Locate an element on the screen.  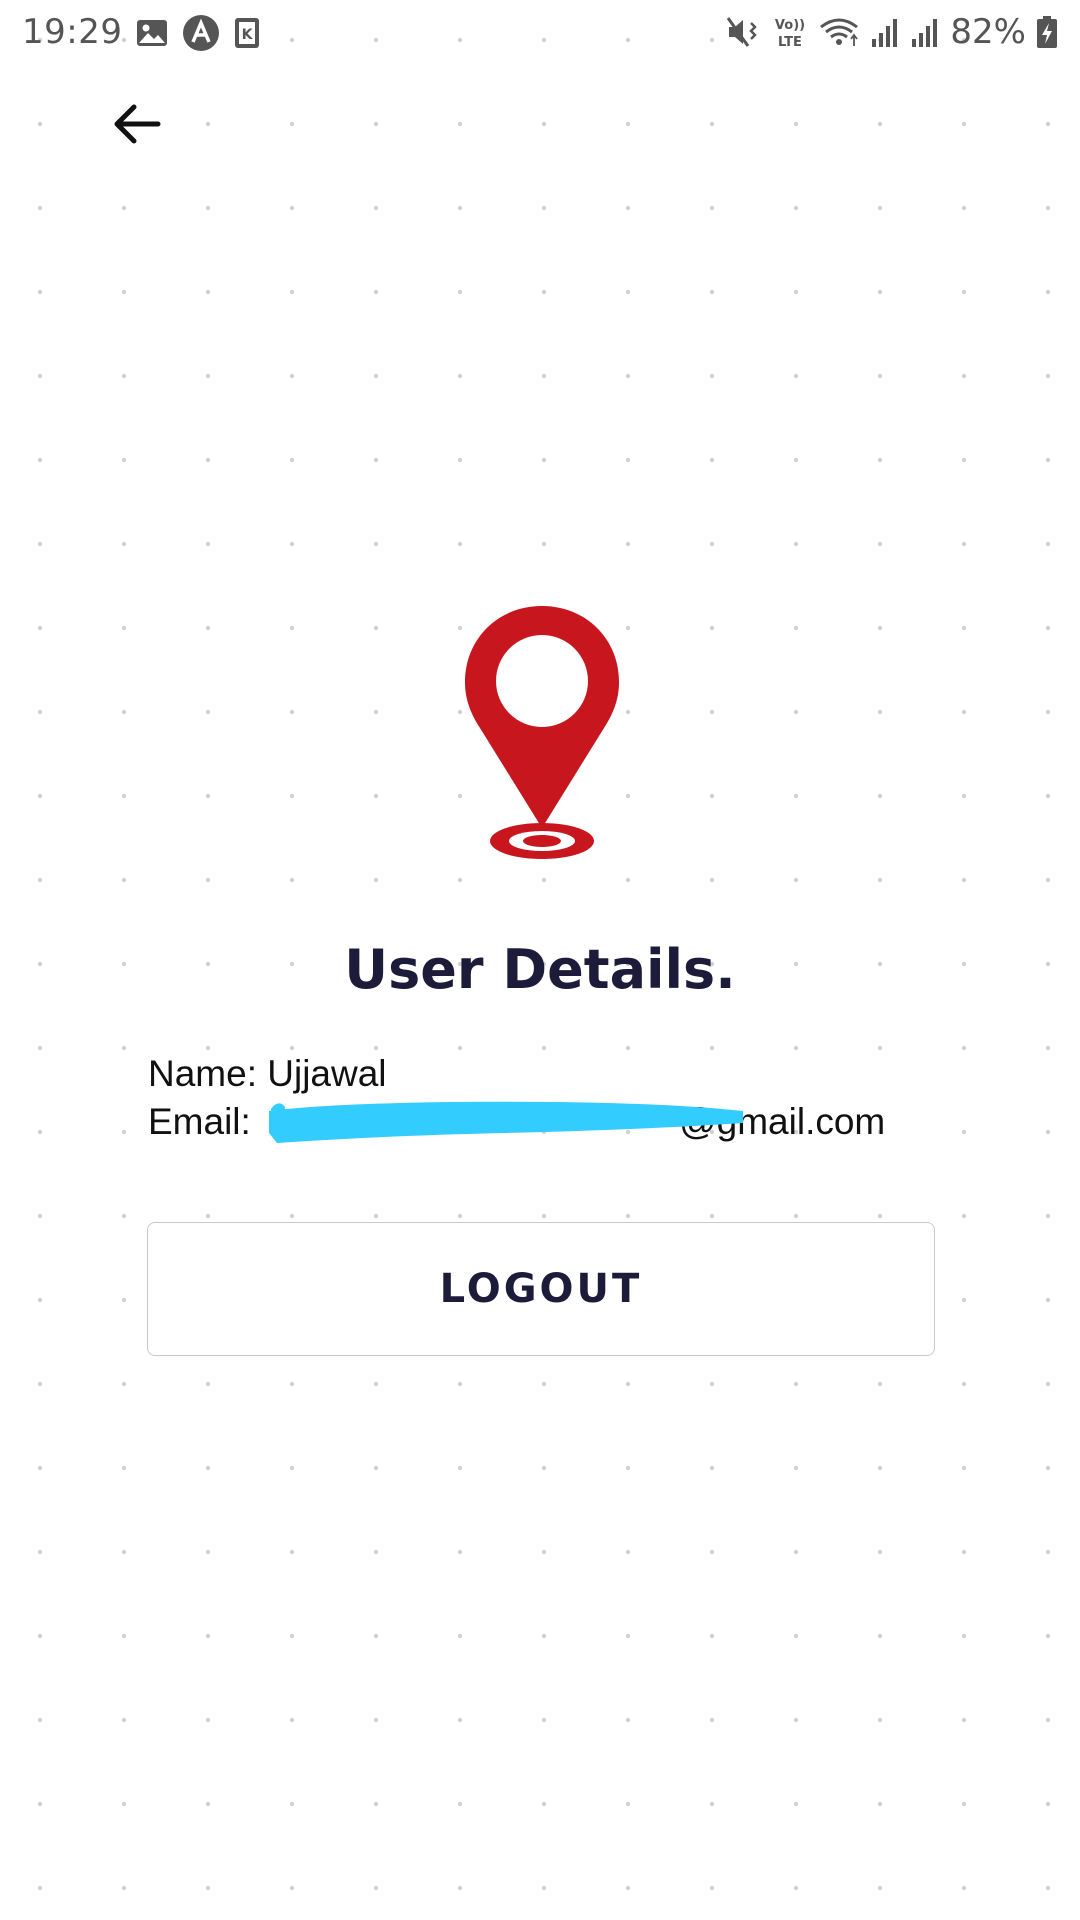
battery-percent: 82% is located at coordinates (988, 32).